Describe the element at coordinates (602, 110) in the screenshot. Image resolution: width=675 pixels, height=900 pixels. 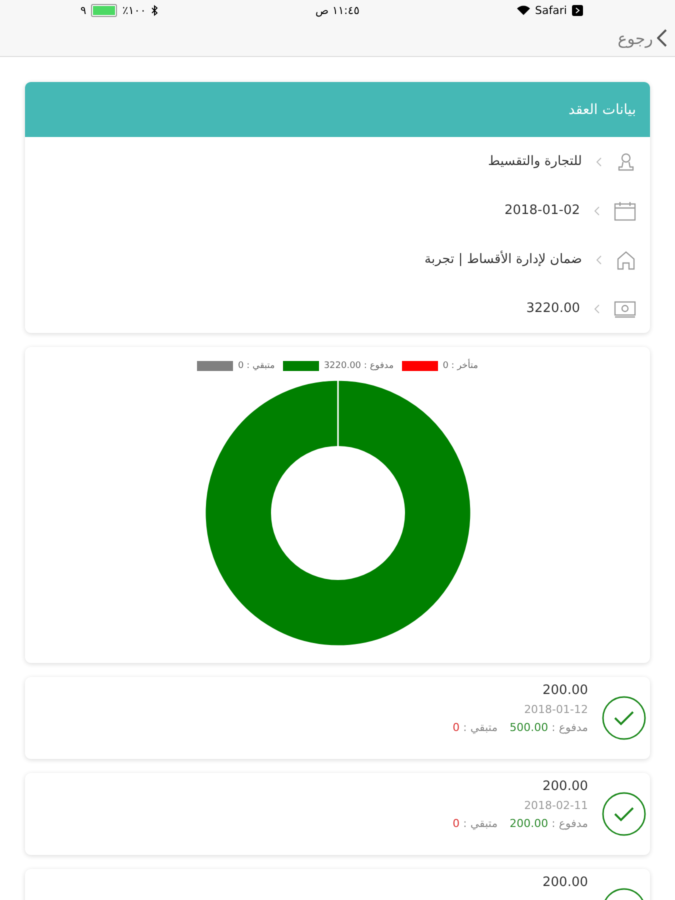
I see `card-title: بيانات العقد` at that location.